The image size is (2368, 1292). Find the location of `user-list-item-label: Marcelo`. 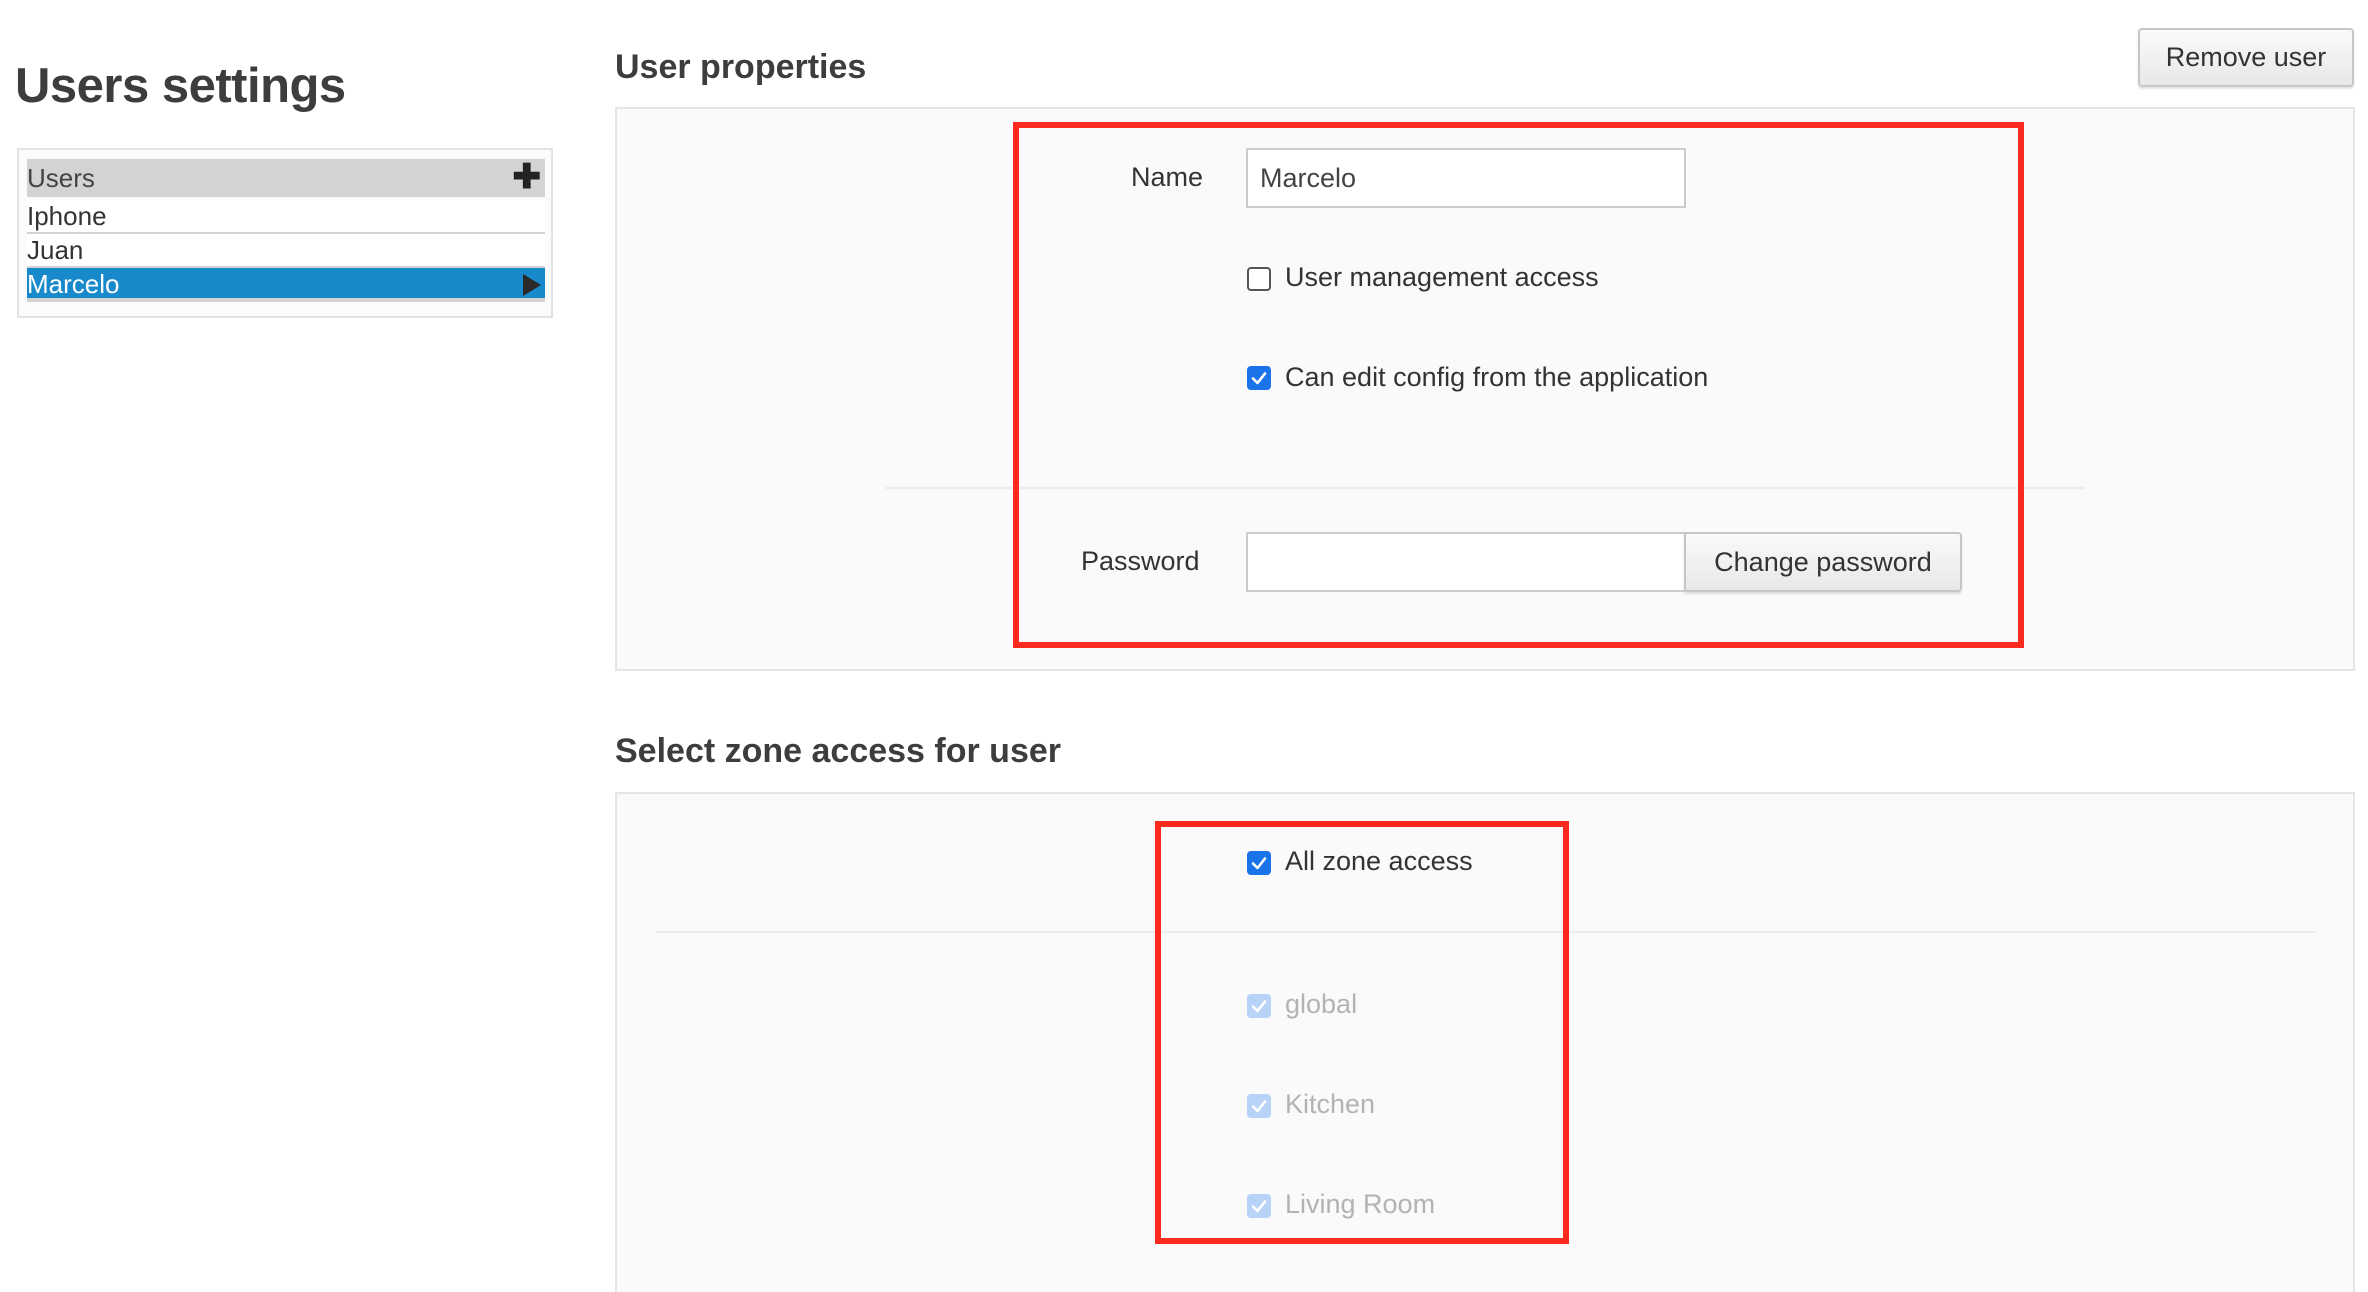

user-list-item-label: Marcelo is located at coordinates (73, 284).